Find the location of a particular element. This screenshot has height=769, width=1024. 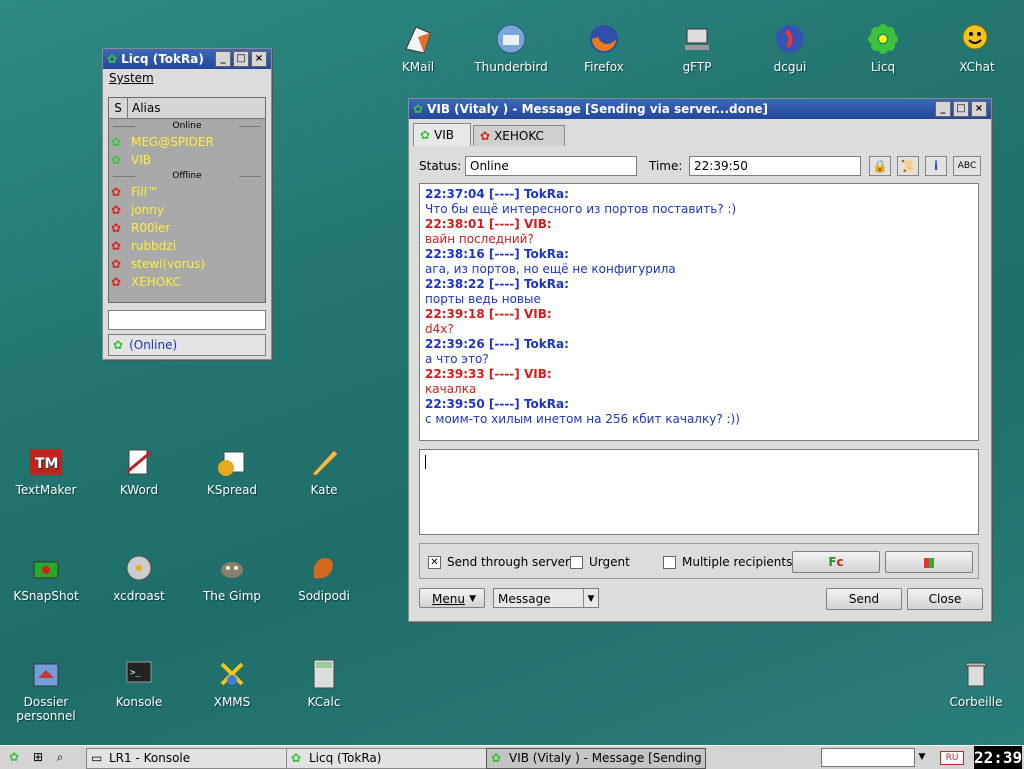

ksnapshot-icon is located at coordinates (46, 568).